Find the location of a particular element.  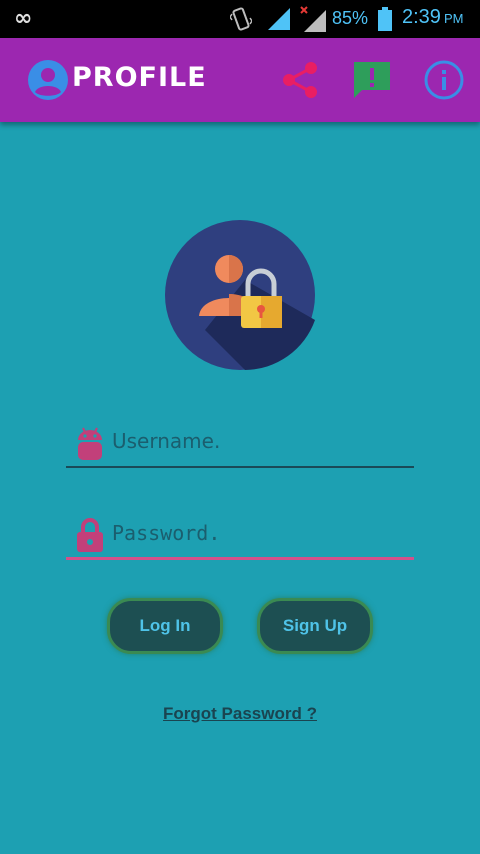

app-title: PROFILE is located at coordinates (139, 77).